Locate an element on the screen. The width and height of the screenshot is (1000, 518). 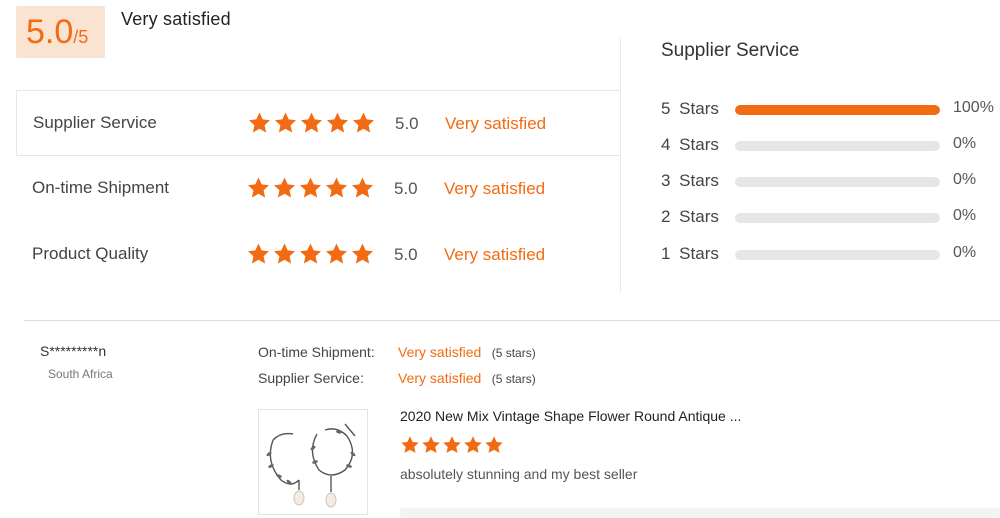
reviewer-country: South Africa is located at coordinates (80, 374).